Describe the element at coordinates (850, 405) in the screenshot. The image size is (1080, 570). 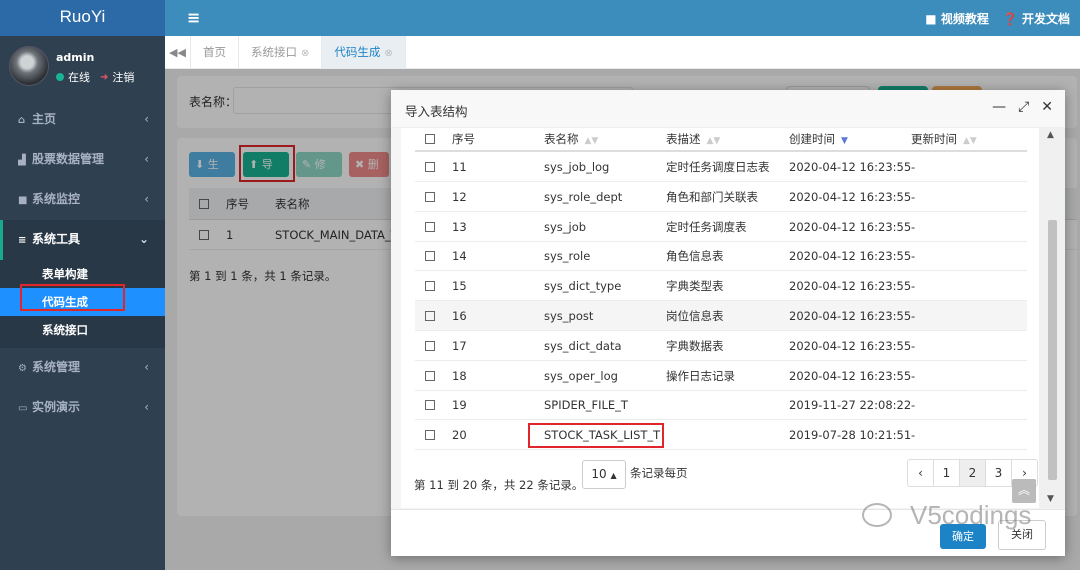
I see `row-create-time: 2019-11-27 22:08:22` at that location.